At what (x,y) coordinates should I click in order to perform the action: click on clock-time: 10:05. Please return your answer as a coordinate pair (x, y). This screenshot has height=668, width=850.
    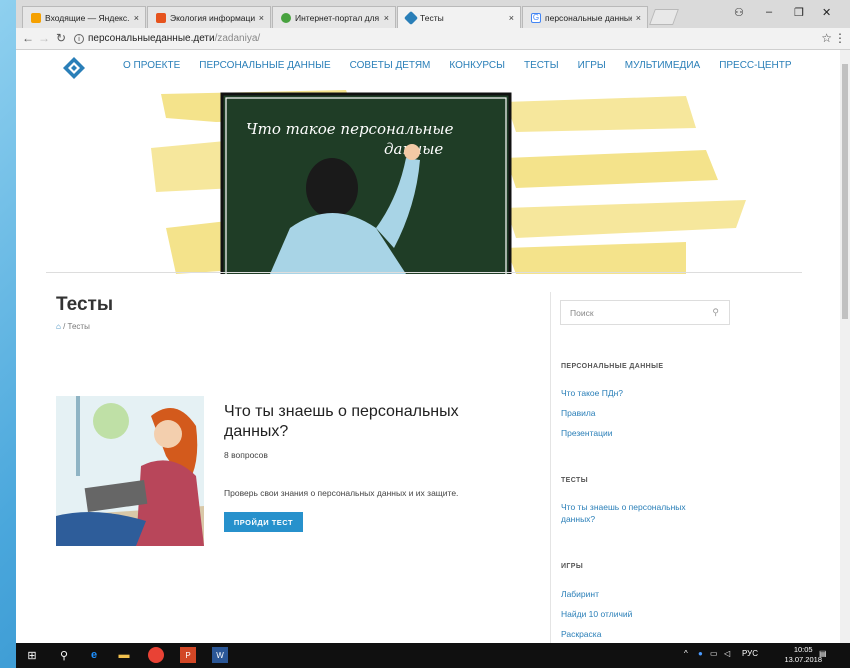
    Looking at the image, I should click on (803, 649).